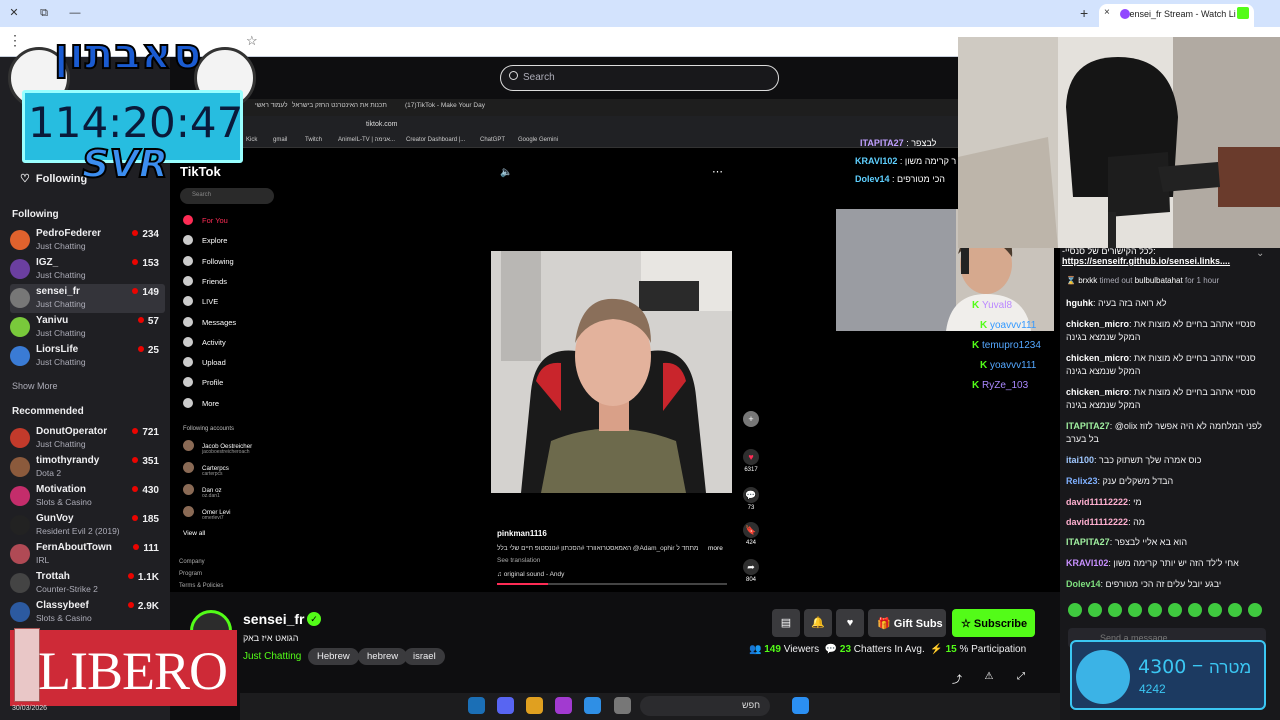  I want to click on notification-bell-button: 🔔, so click(818, 623).